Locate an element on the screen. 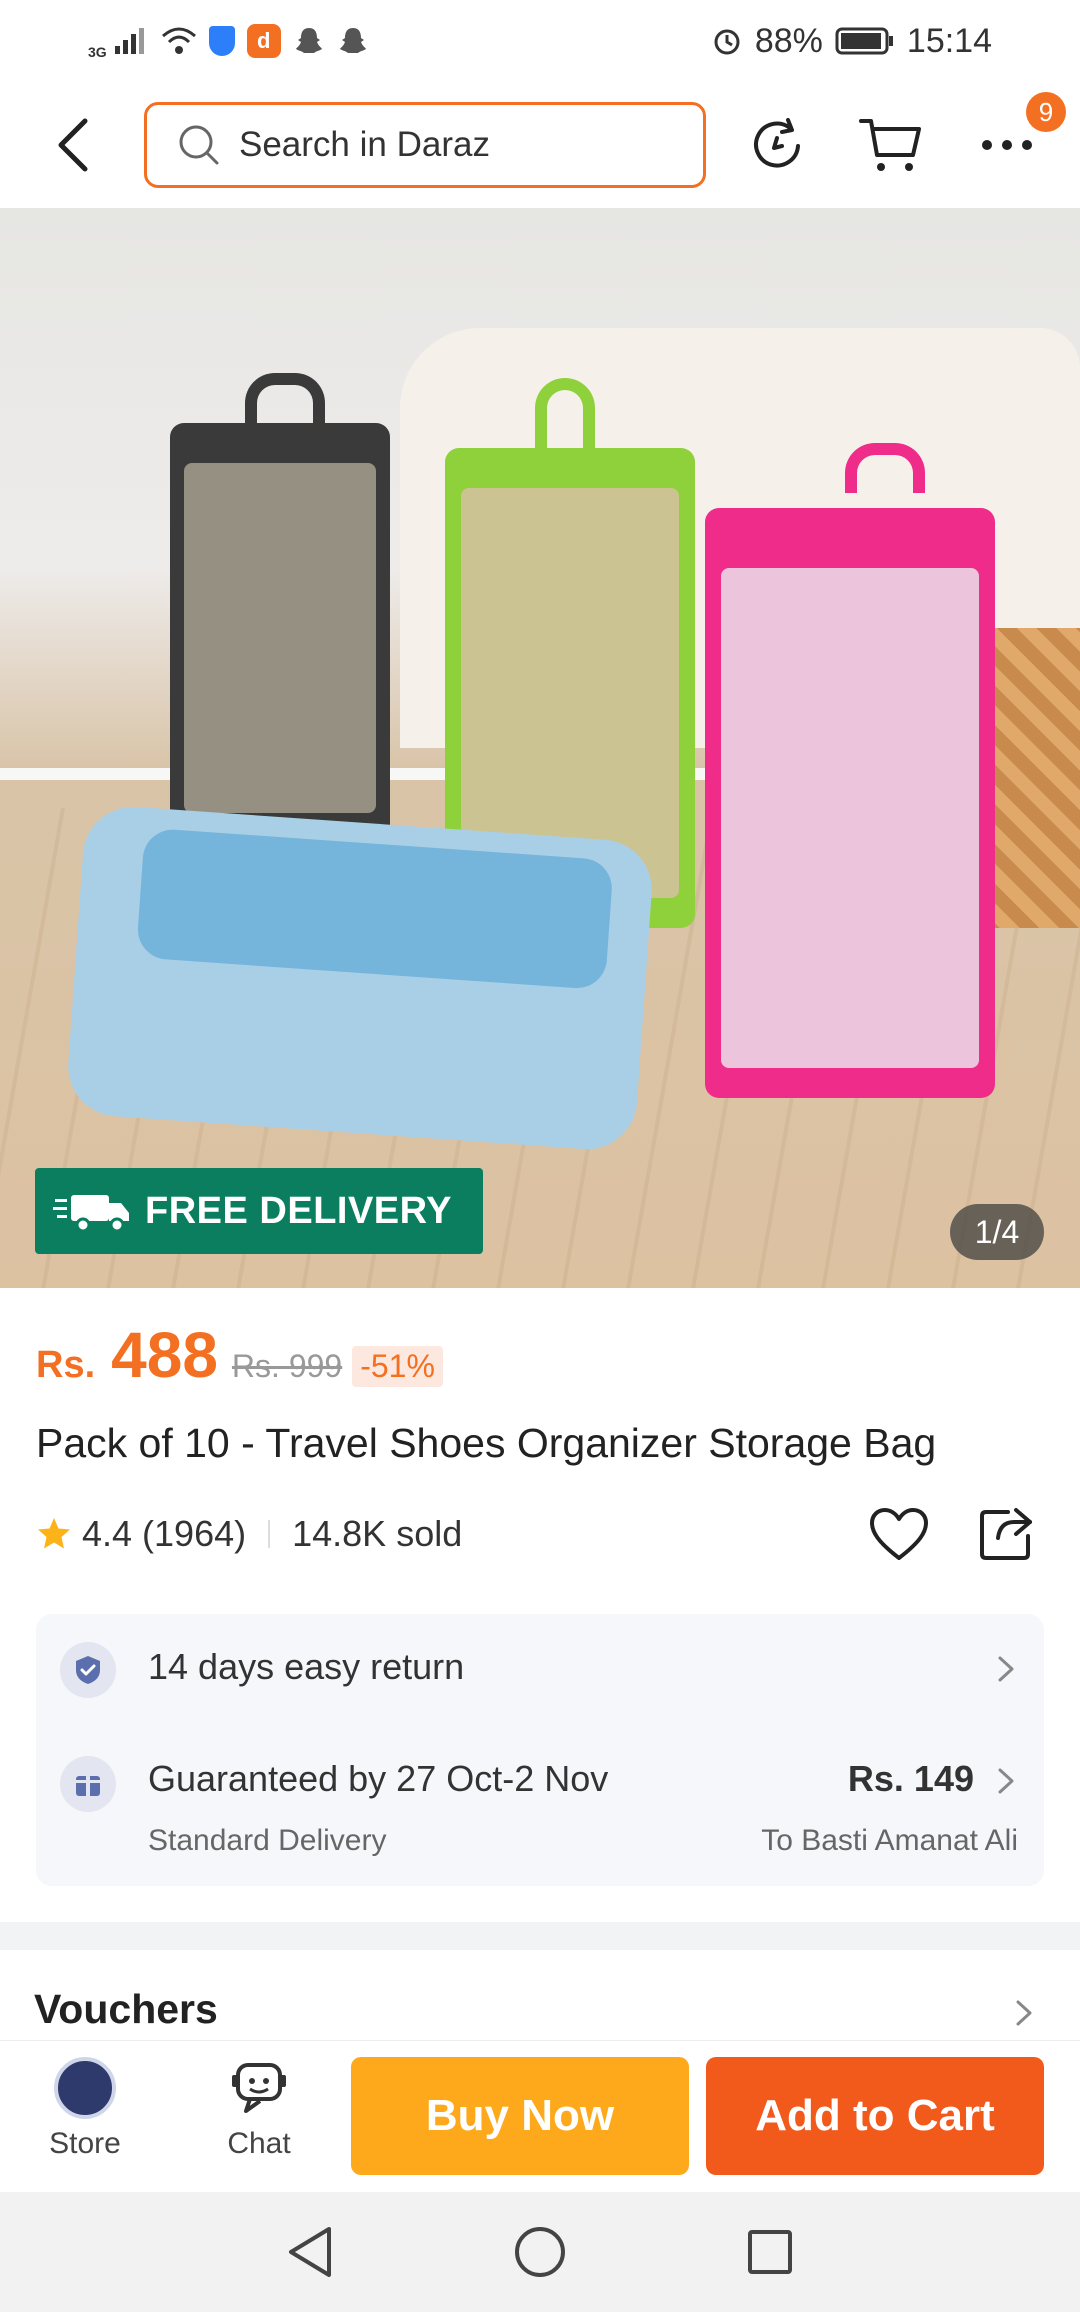 Image resolution: width=1080 pixels, height=2312 pixels. delivery-truck-icon is located at coordinates (91, 1214).